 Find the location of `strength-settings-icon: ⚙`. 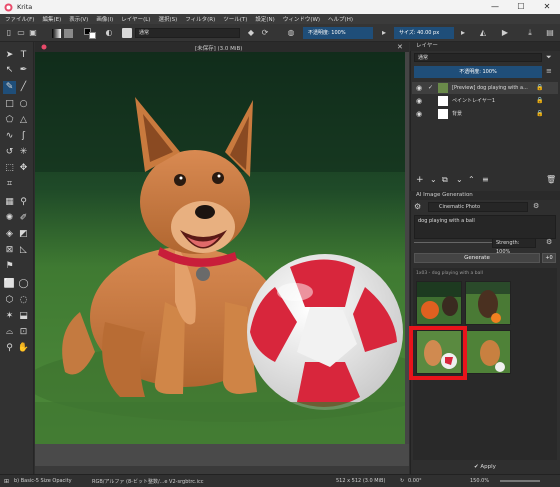

strength-settings-icon: ⚙ is located at coordinates (549, 242).